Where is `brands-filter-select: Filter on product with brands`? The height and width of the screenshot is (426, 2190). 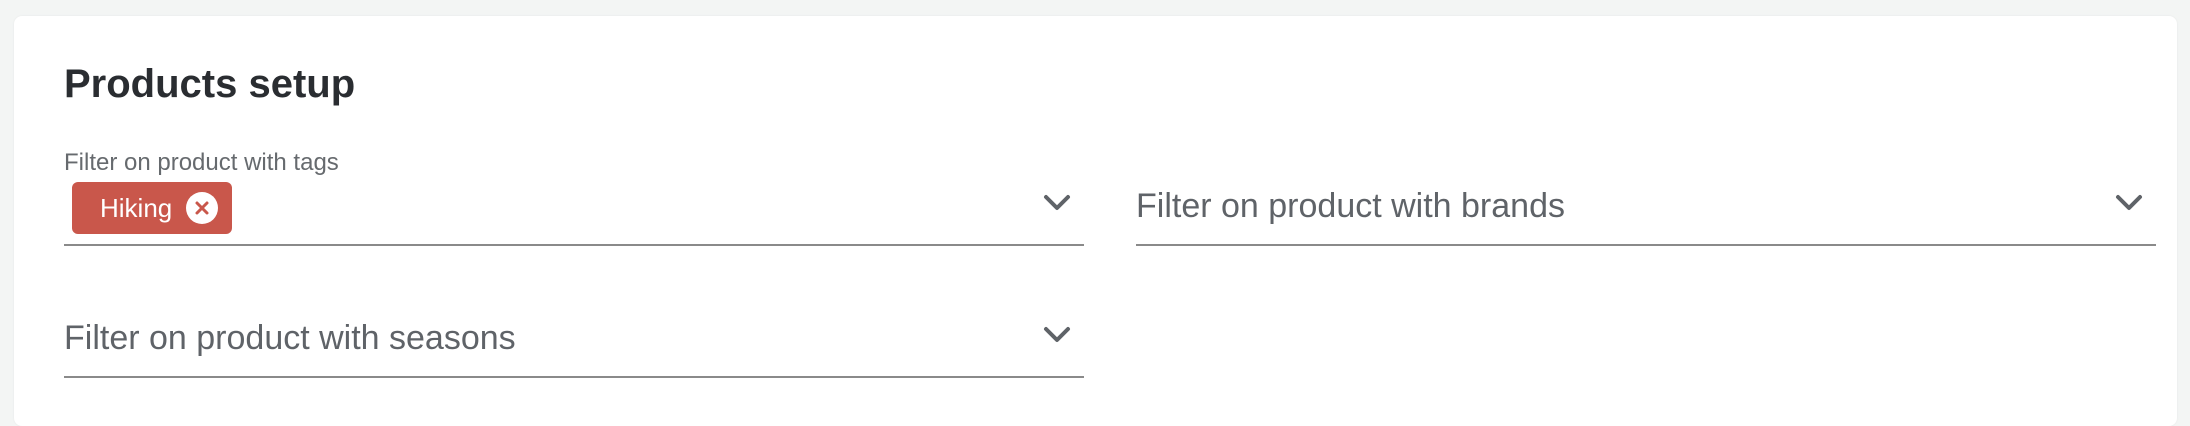 brands-filter-select: Filter on product with brands is located at coordinates (1646, 204).